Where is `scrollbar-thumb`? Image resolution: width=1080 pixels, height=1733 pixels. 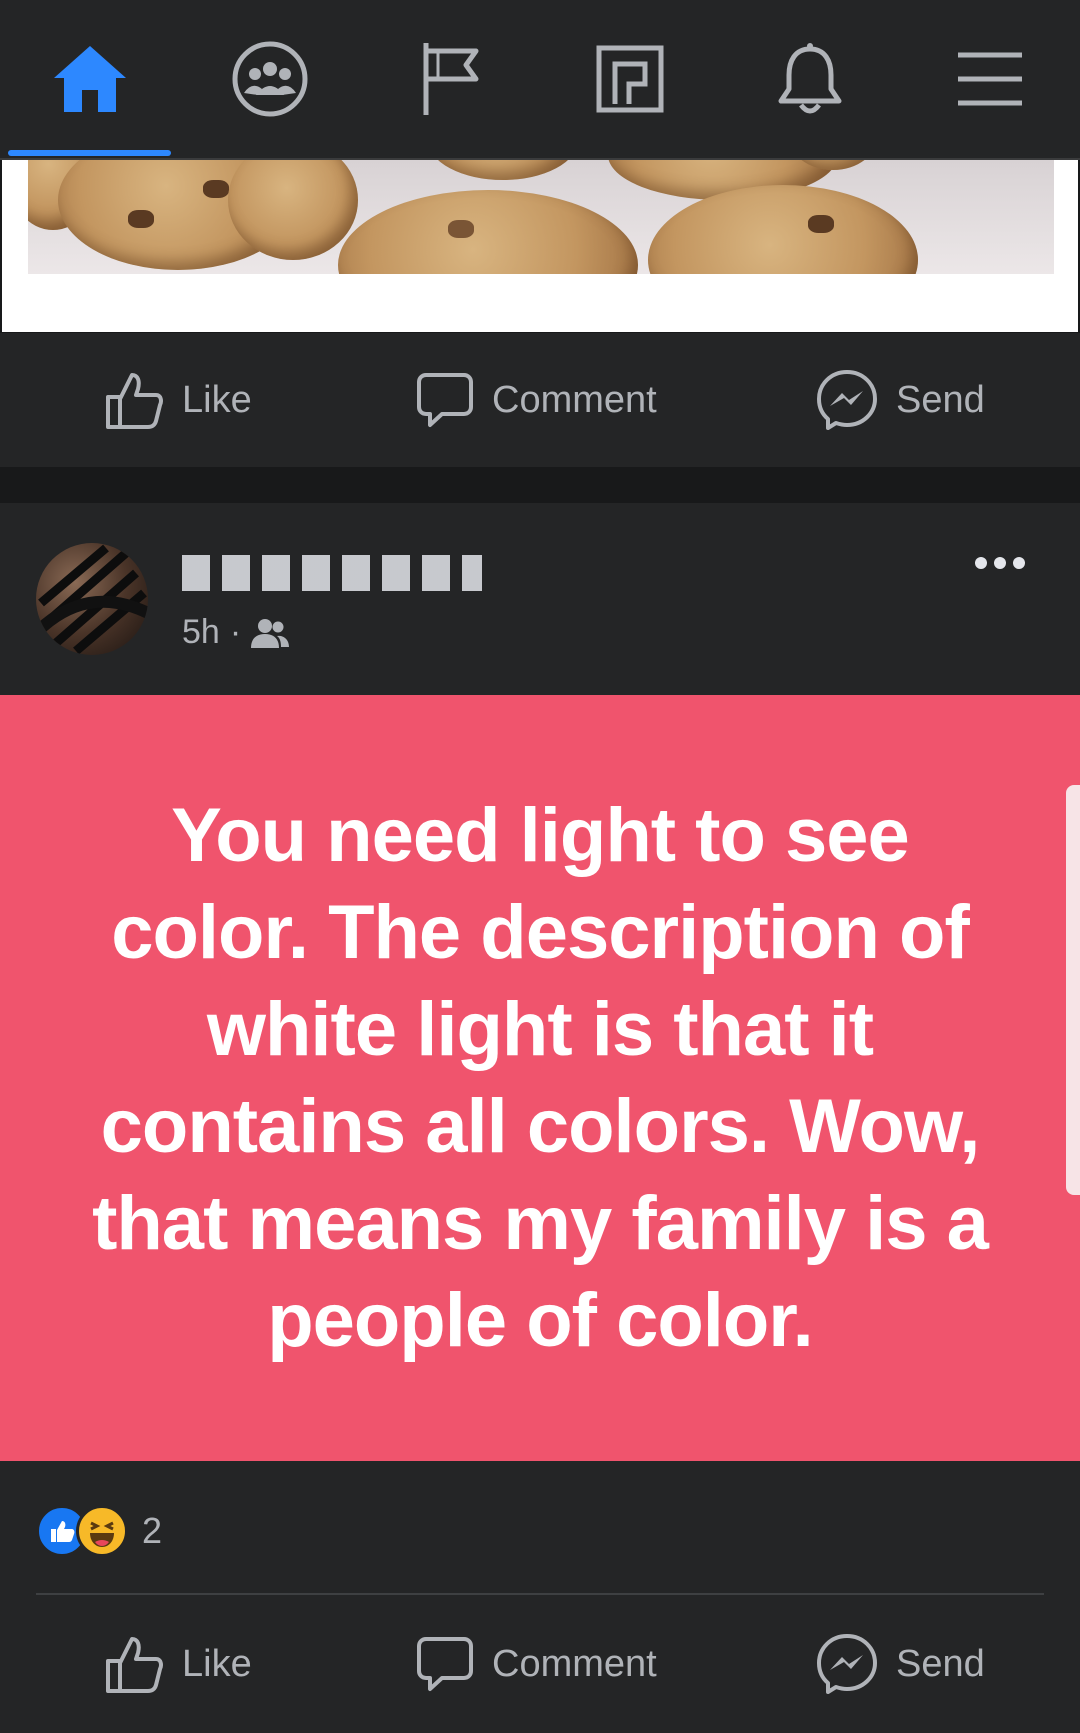 scrollbar-thumb is located at coordinates (1073, 990).